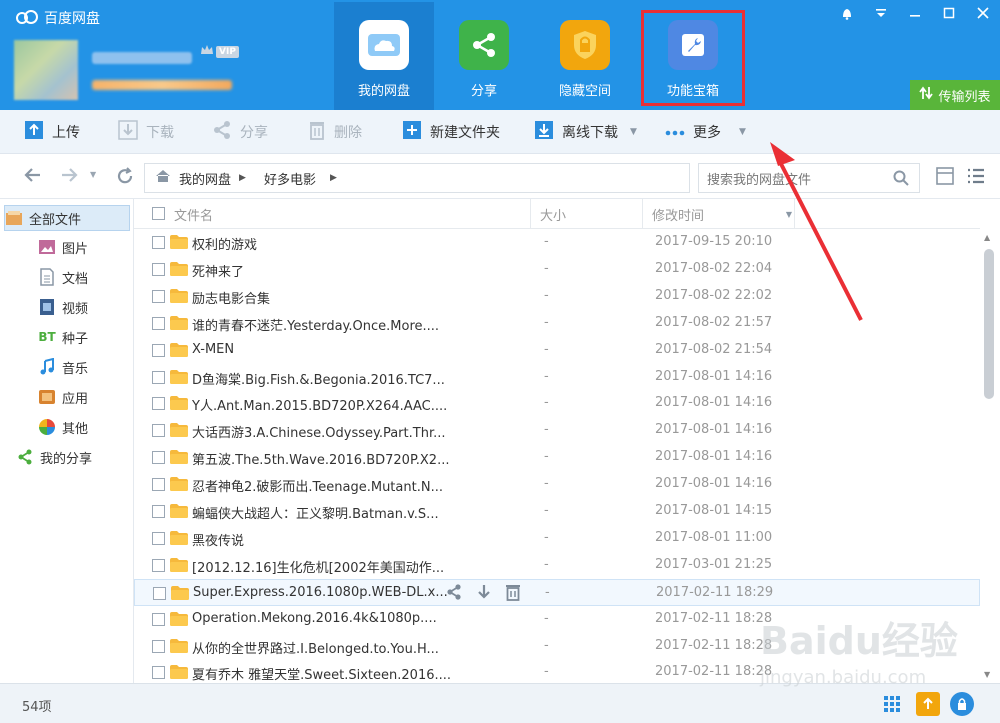  I want to click on trash-icon, so click(513, 594).